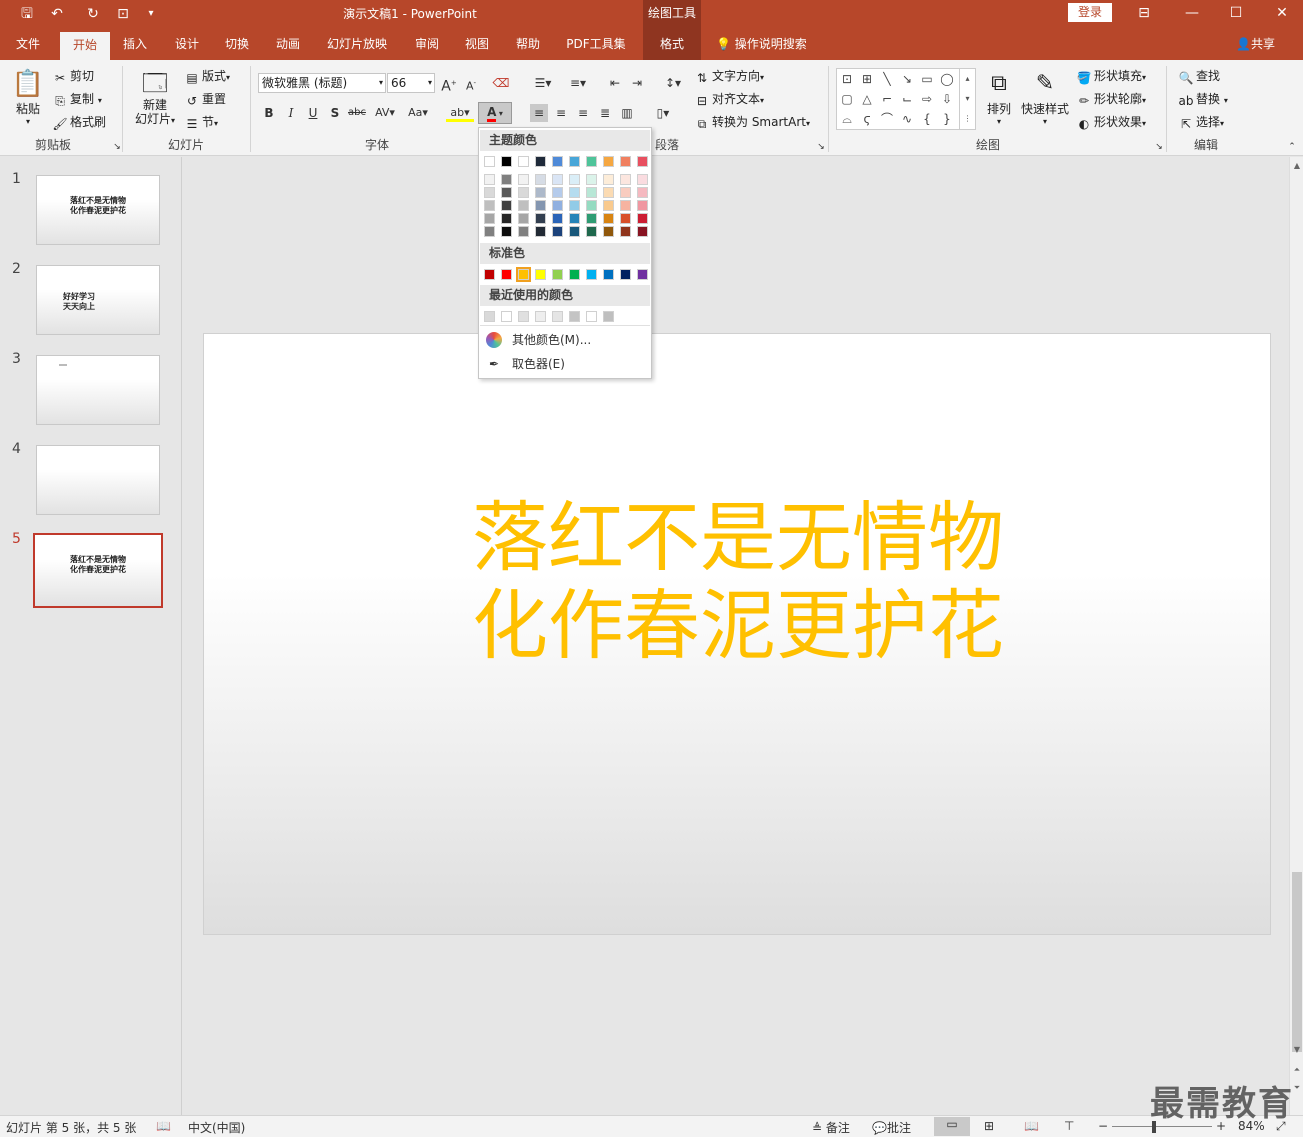  What do you see at coordinates (729, 76) in the screenshot?
I see `text-direction-button: ⇅ 文字方向▾` at bounding box center [729, 76].